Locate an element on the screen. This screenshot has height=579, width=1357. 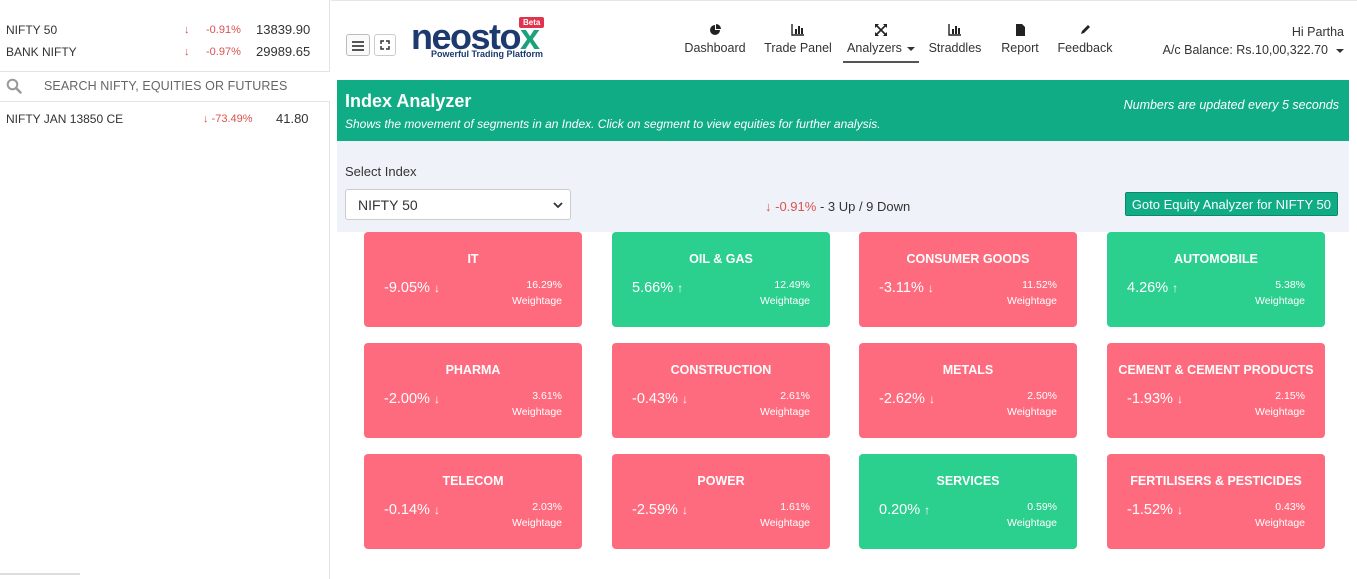
watchlist-item: NIFTY JAN 13850 CE ↓ -73.49% 41.80 is located at coordinates (165, 120).